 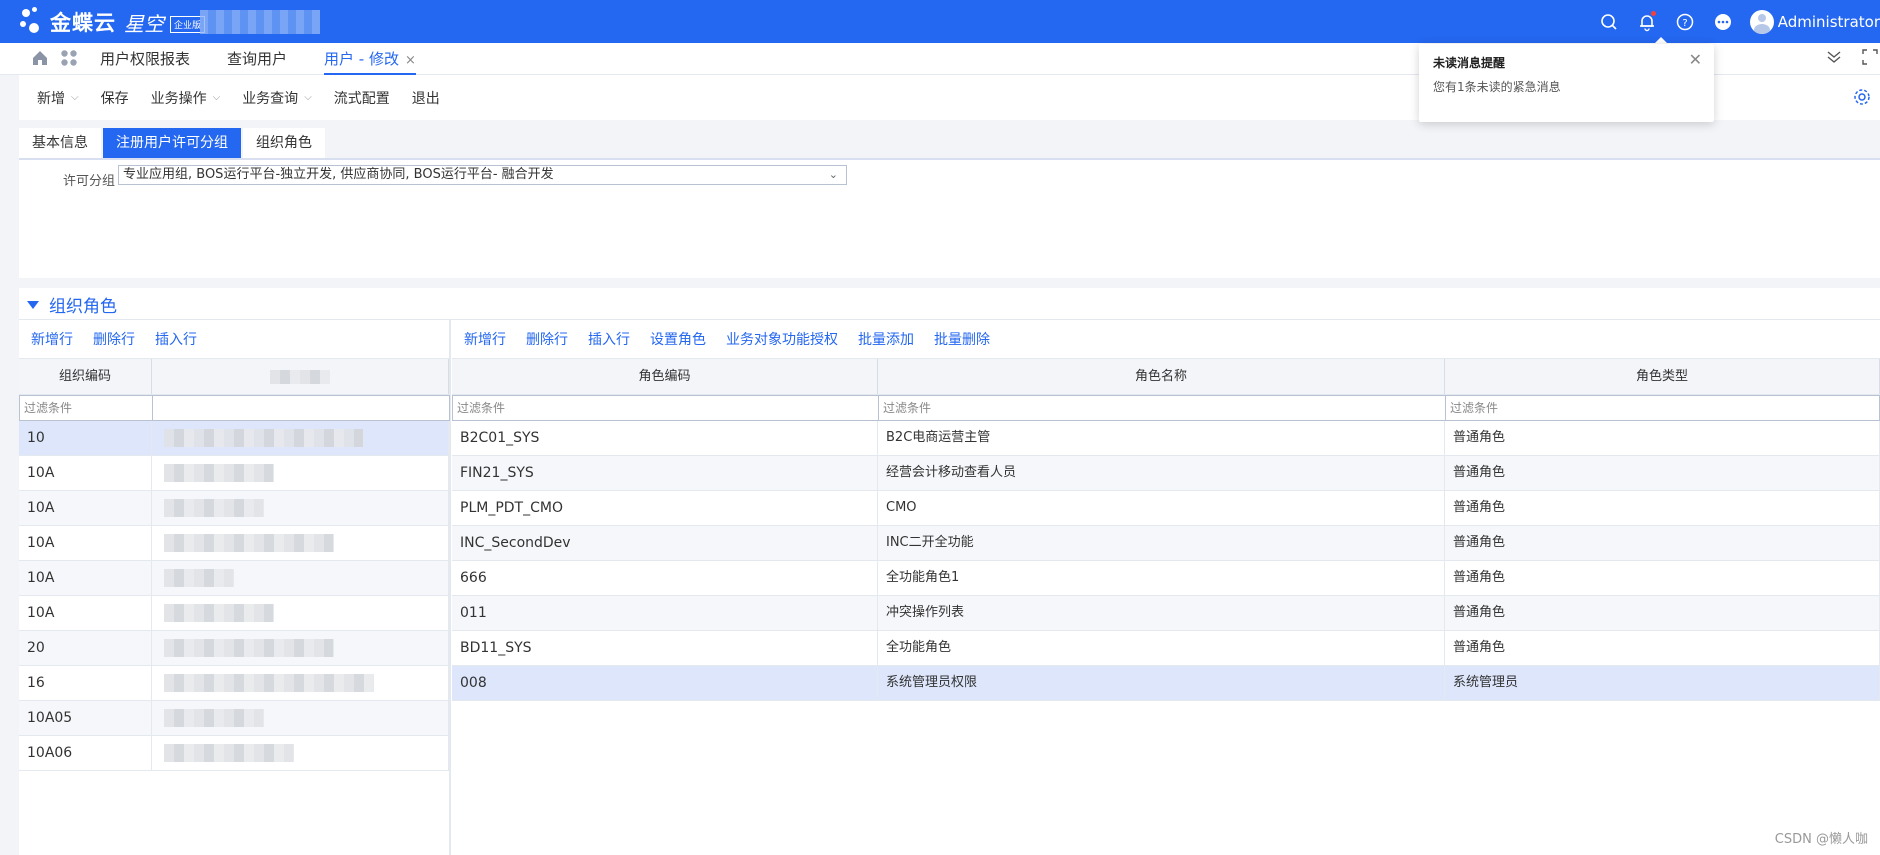 I want to click on grid-header: 组织编码, so click(x=234, y=376).